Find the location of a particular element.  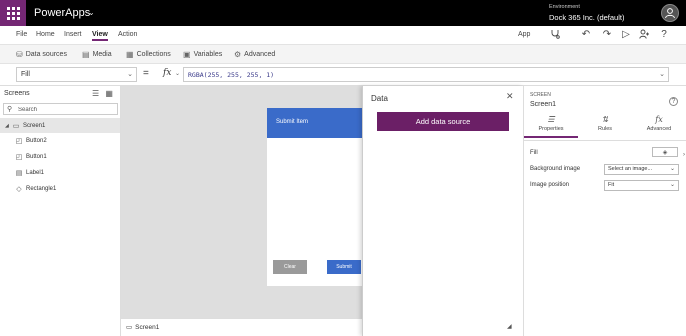

app-screen-preview: Submit Item Clear Submit is located at coordinates (316, 197).